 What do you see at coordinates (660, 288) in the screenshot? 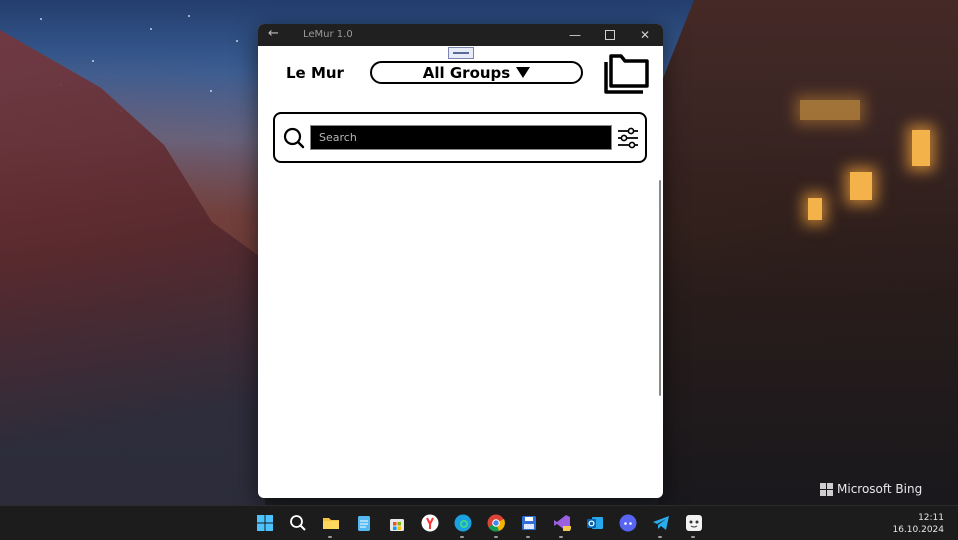
I see `vertical-scrollbar` at bounding box center [660, 288].